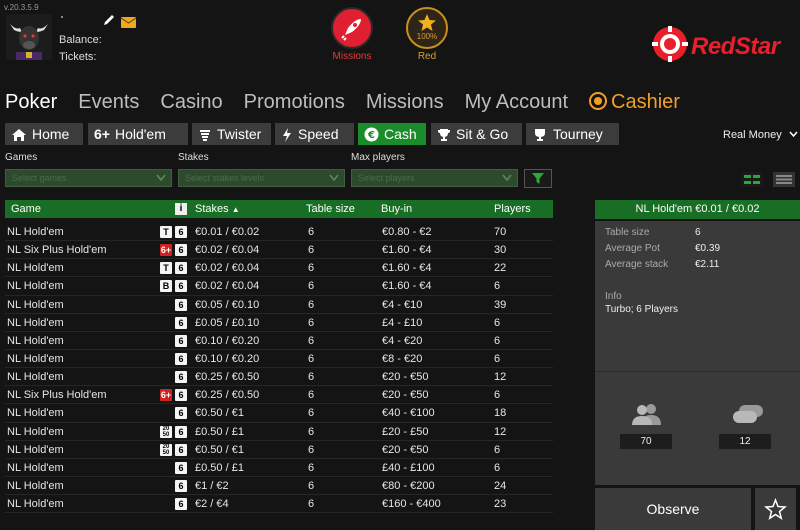 This screenshot has height=530, width=800. What do you see at coordinates (352, 28) in the screenshot?
I see `missions-rocket-icon` at bounding box center [352, 28].